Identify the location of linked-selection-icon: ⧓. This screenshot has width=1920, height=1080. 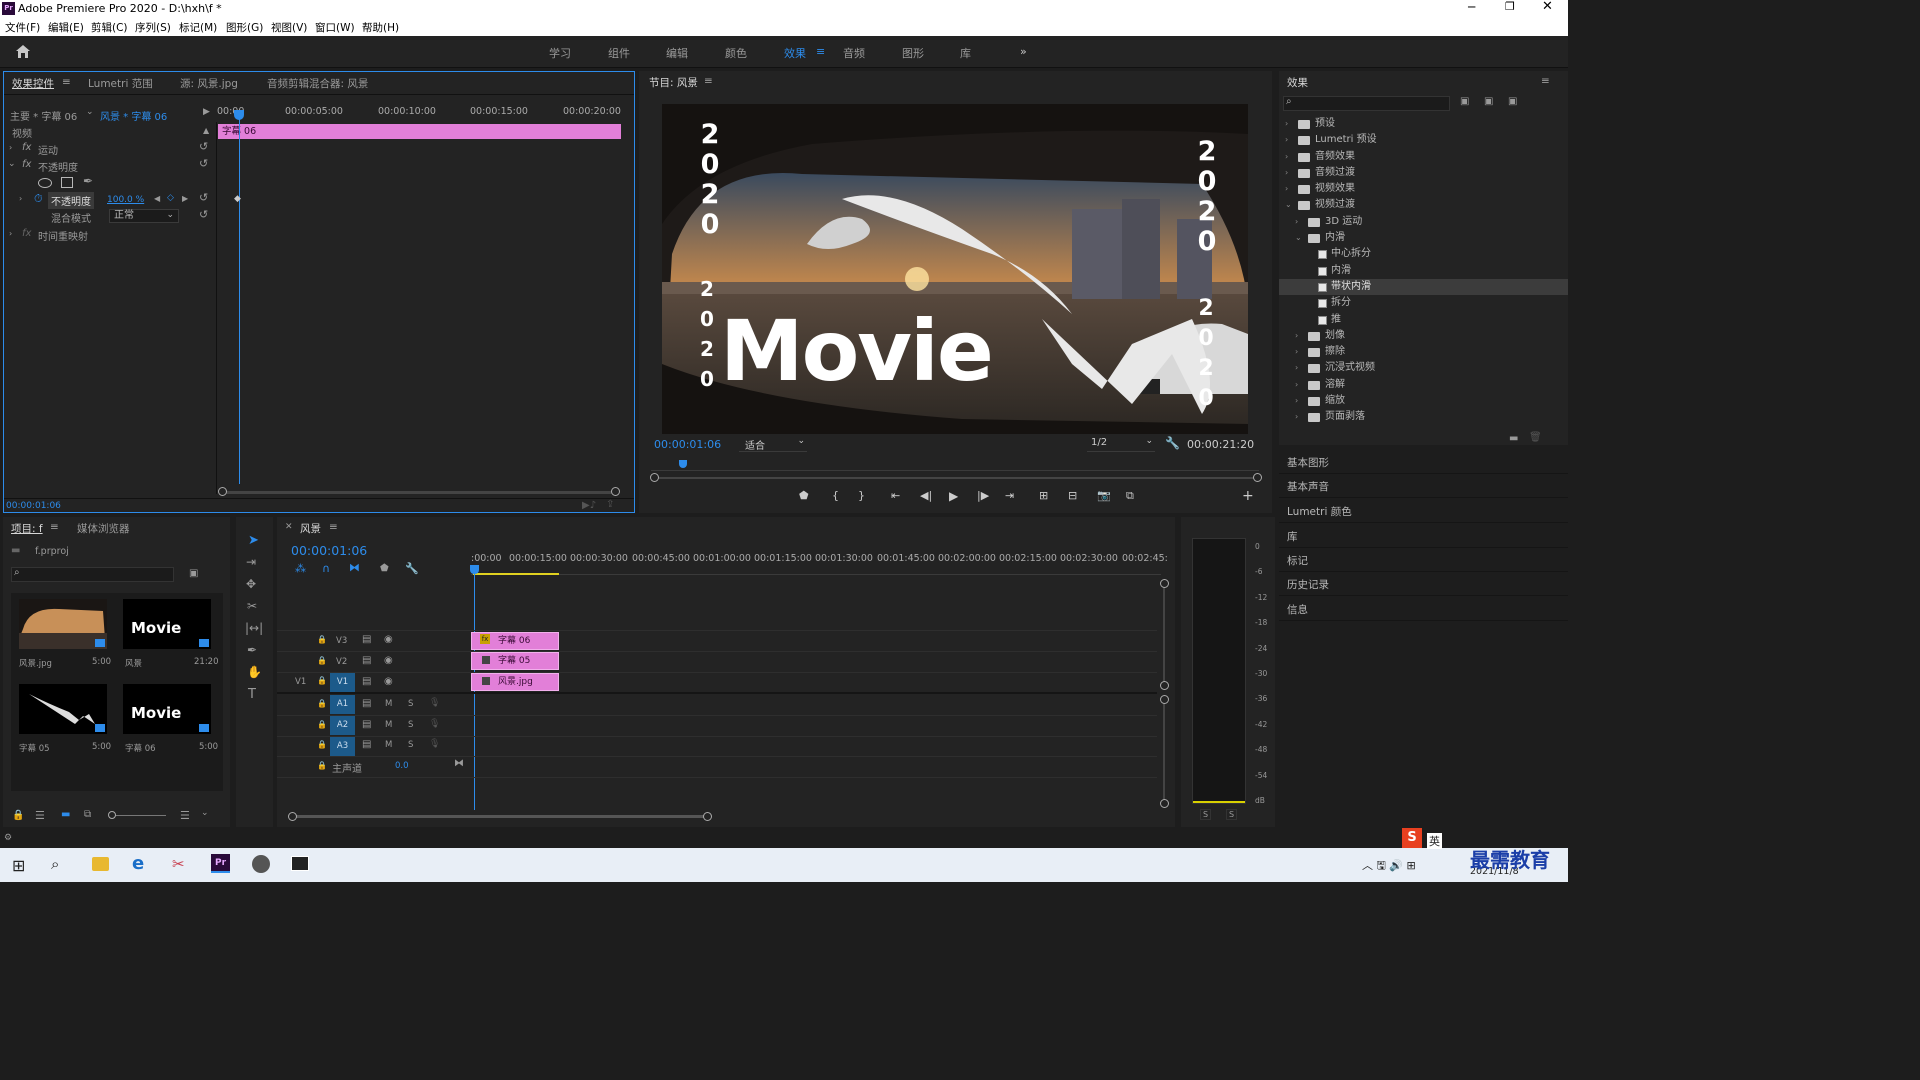
(354, 567).